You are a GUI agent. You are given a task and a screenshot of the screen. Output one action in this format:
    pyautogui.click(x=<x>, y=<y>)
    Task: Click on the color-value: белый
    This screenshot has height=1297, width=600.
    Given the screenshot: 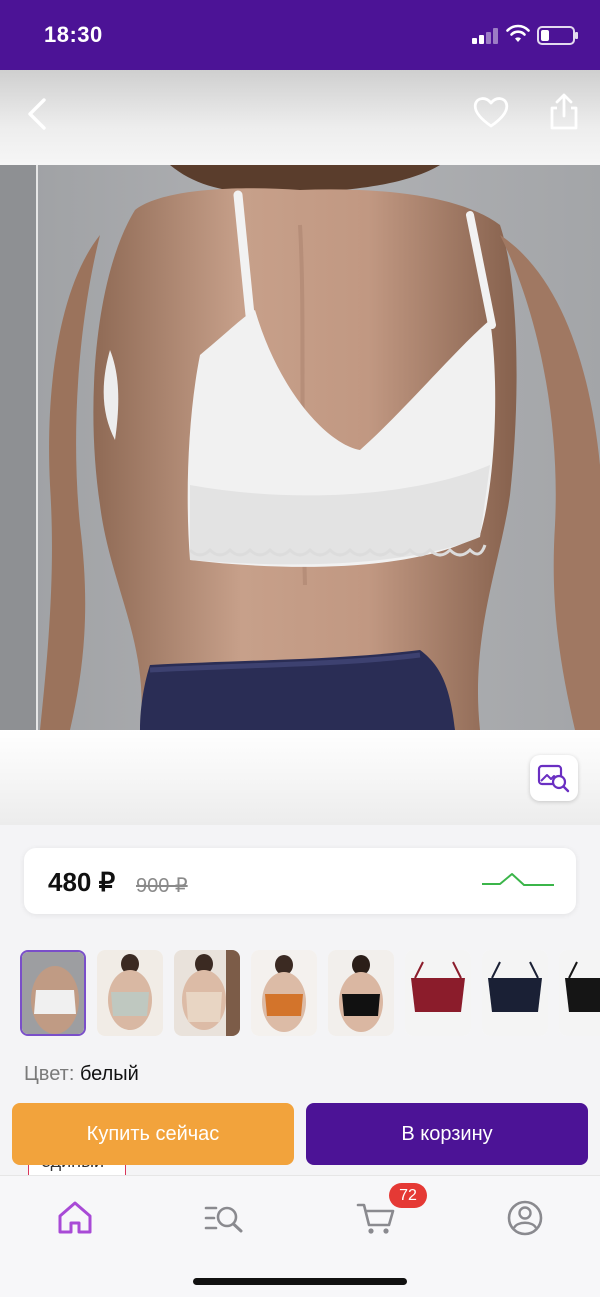 What is the action you would take?
    pyautogui.click(x=109, y=1074)
    